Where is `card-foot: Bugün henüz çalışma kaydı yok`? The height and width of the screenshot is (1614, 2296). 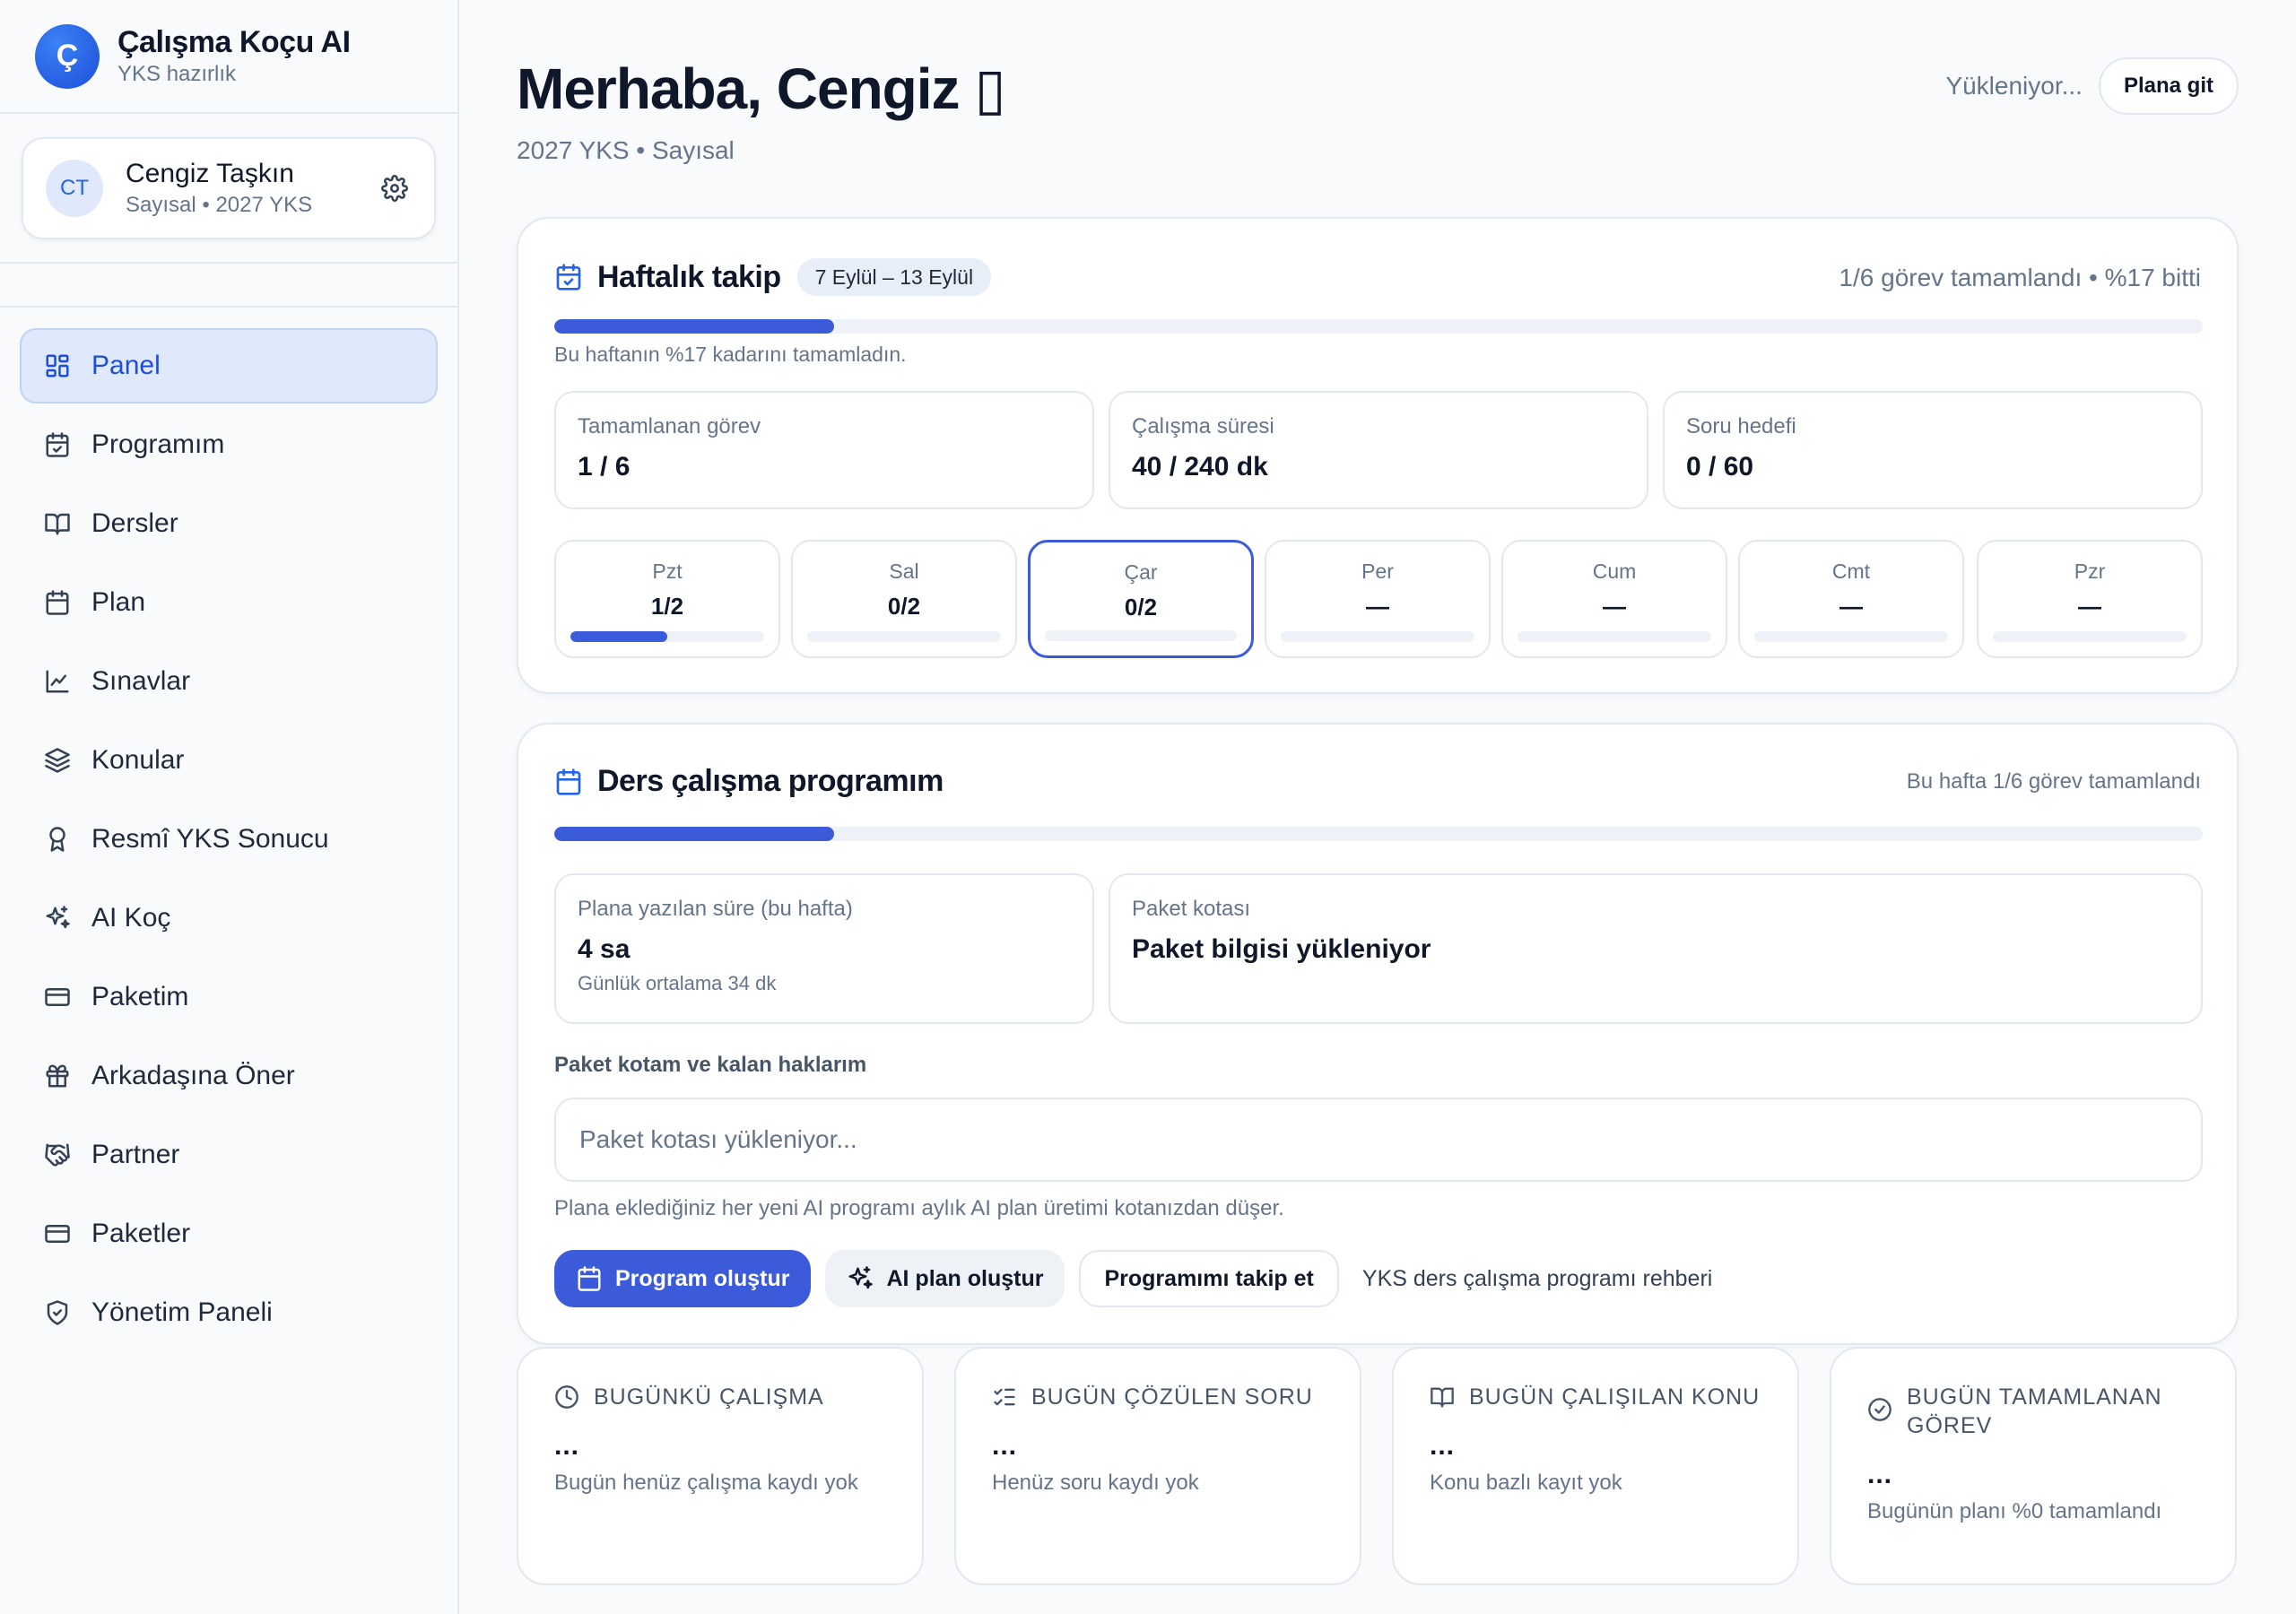
card-foot: Bugün henüz çalışma kaydı yok is located at coordinates (706, 1483).